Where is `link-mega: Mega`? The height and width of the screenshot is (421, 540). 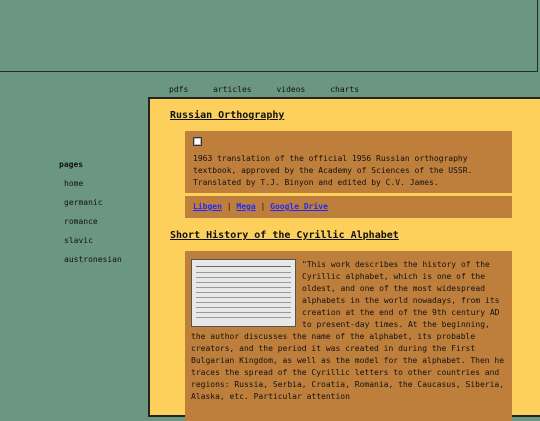
link-mega: Mega is located at coordinates (245, 206).